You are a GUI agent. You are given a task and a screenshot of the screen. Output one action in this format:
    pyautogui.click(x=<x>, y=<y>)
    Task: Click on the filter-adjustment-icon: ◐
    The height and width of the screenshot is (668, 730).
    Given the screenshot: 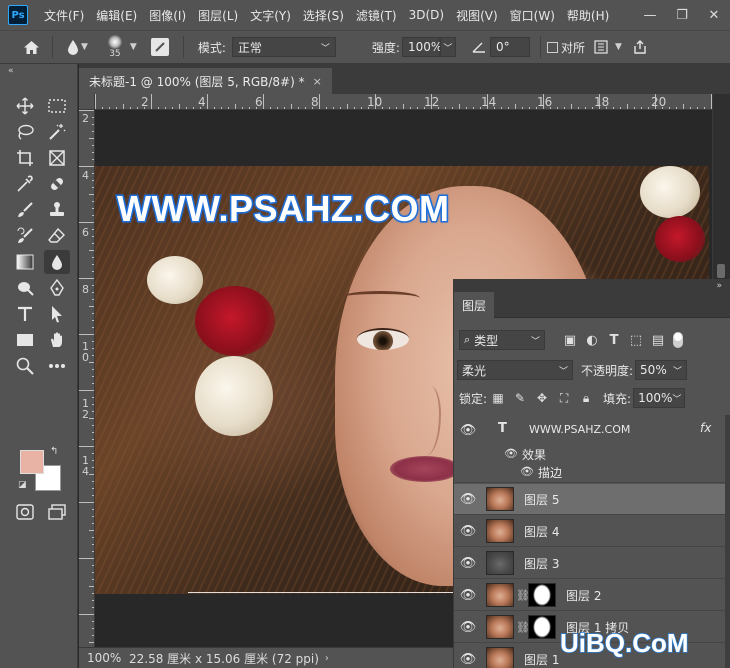 What is the action you would take?
    pyautogui.click(x=592, y=340)
    